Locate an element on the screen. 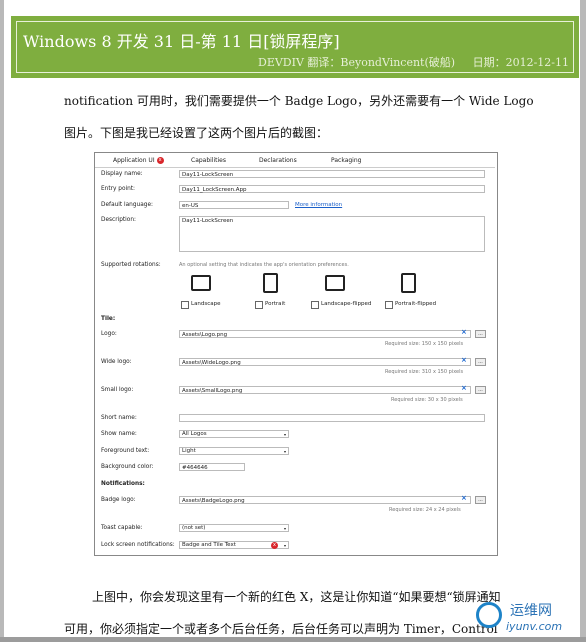  page-title: Windows 8 开发 31 日-第 11 日[锁屏程序] is located at coordinates (181, 41).